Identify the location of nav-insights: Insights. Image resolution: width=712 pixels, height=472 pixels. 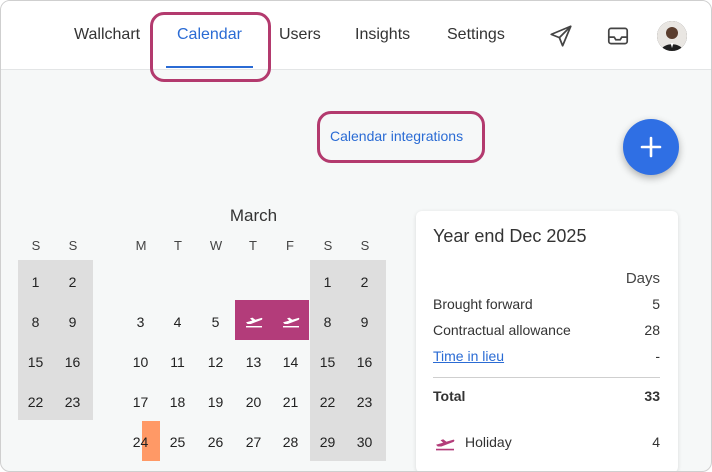
(382, 35).